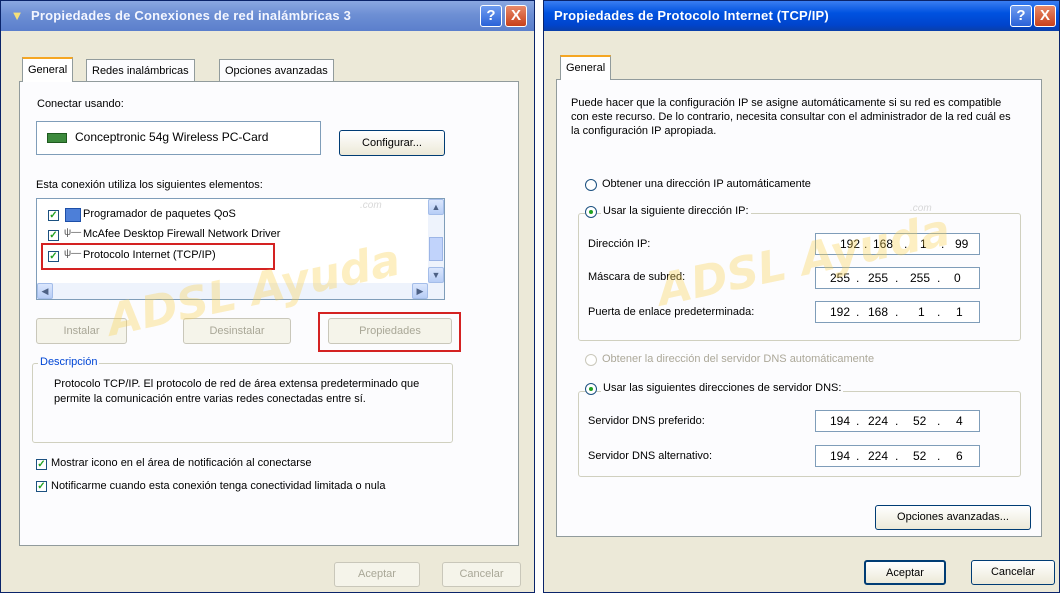 The image size is (1060, 593). Describe the element at coordinates (959, 456) in the screenshot. I see `dns-octet: 6` at that location.